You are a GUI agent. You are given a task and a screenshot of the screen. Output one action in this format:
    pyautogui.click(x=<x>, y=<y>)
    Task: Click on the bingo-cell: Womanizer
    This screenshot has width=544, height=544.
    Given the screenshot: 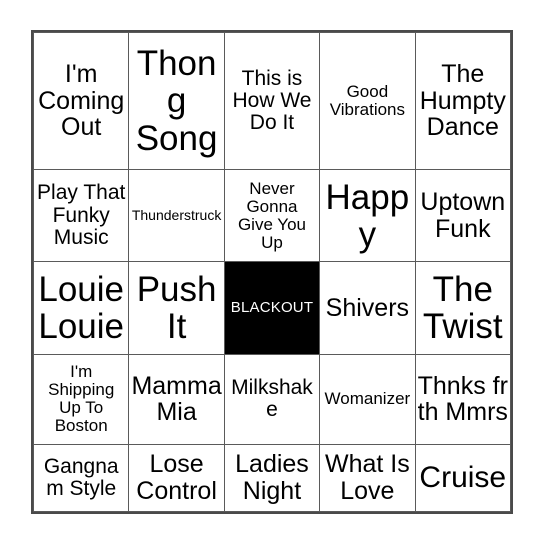 What is the action you would take?
    pyautogui.click(x=367, y=399)
    